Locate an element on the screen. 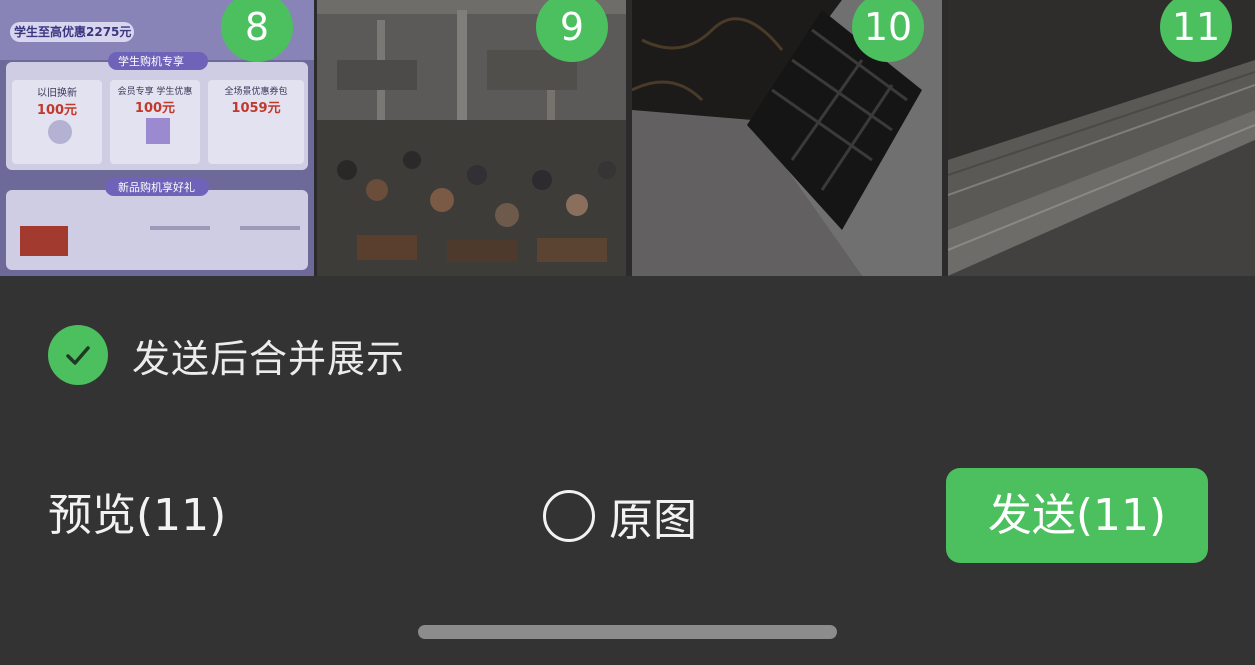  home-indicator is located at coordinates (627, 632).